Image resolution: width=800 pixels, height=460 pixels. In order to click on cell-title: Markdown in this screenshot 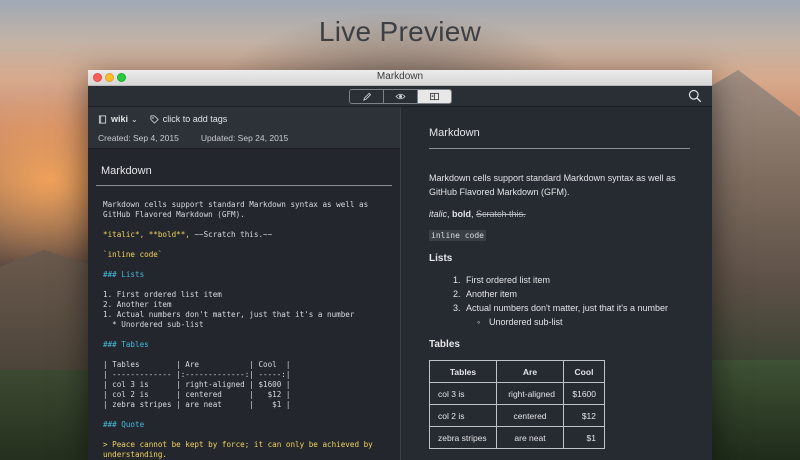, I will do `click(244, 175)`.